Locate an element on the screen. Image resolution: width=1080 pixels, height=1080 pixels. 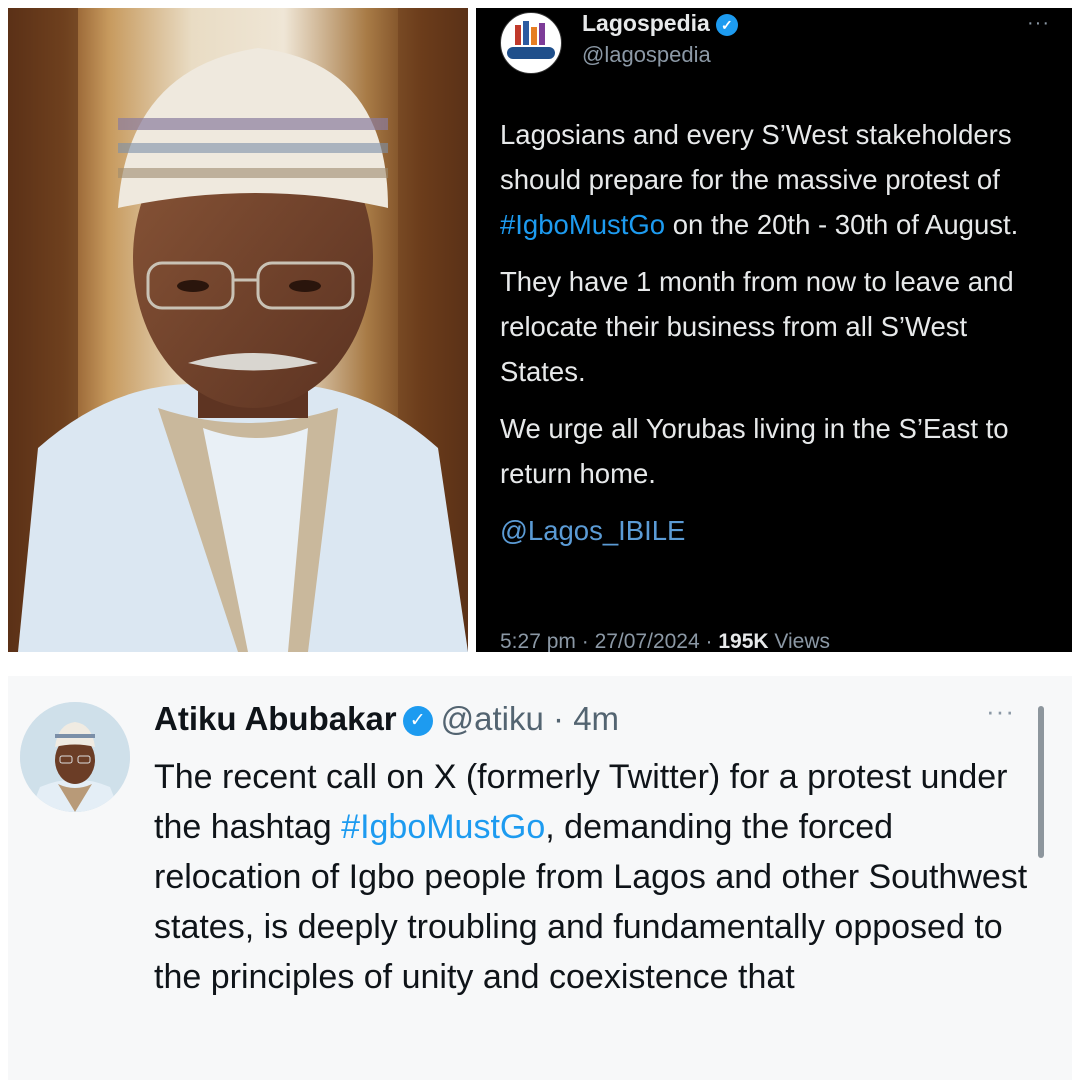
tweet-time: 5:27 pm is located at coordinates (538, 641).